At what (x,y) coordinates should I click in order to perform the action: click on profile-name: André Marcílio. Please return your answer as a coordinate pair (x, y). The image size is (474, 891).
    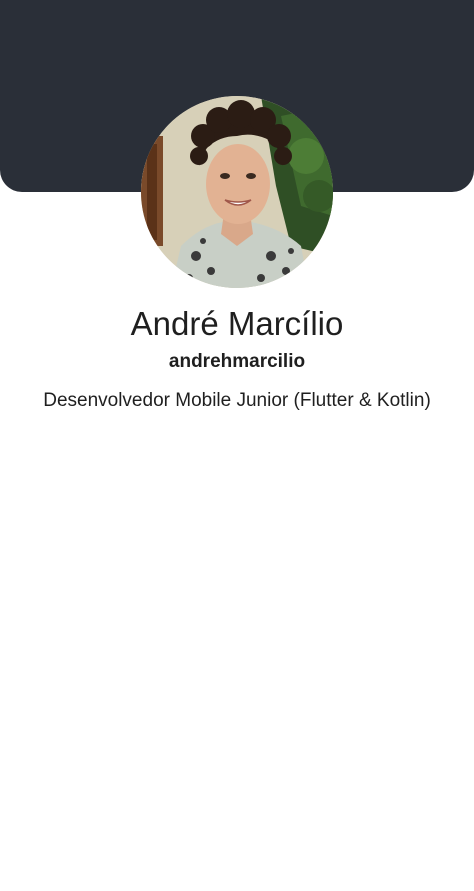
    Looking at the image, I should click on (237, 323).